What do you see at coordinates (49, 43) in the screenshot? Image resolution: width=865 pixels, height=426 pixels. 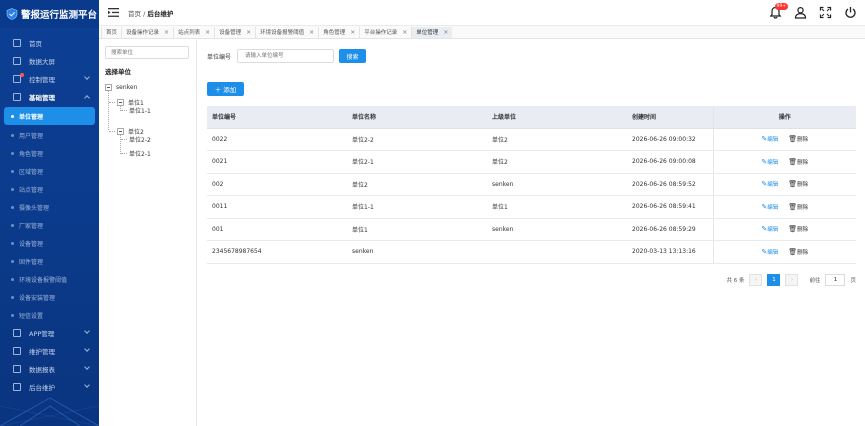 I see `sidebar-item: 首页` at bounding box center [49, 43].